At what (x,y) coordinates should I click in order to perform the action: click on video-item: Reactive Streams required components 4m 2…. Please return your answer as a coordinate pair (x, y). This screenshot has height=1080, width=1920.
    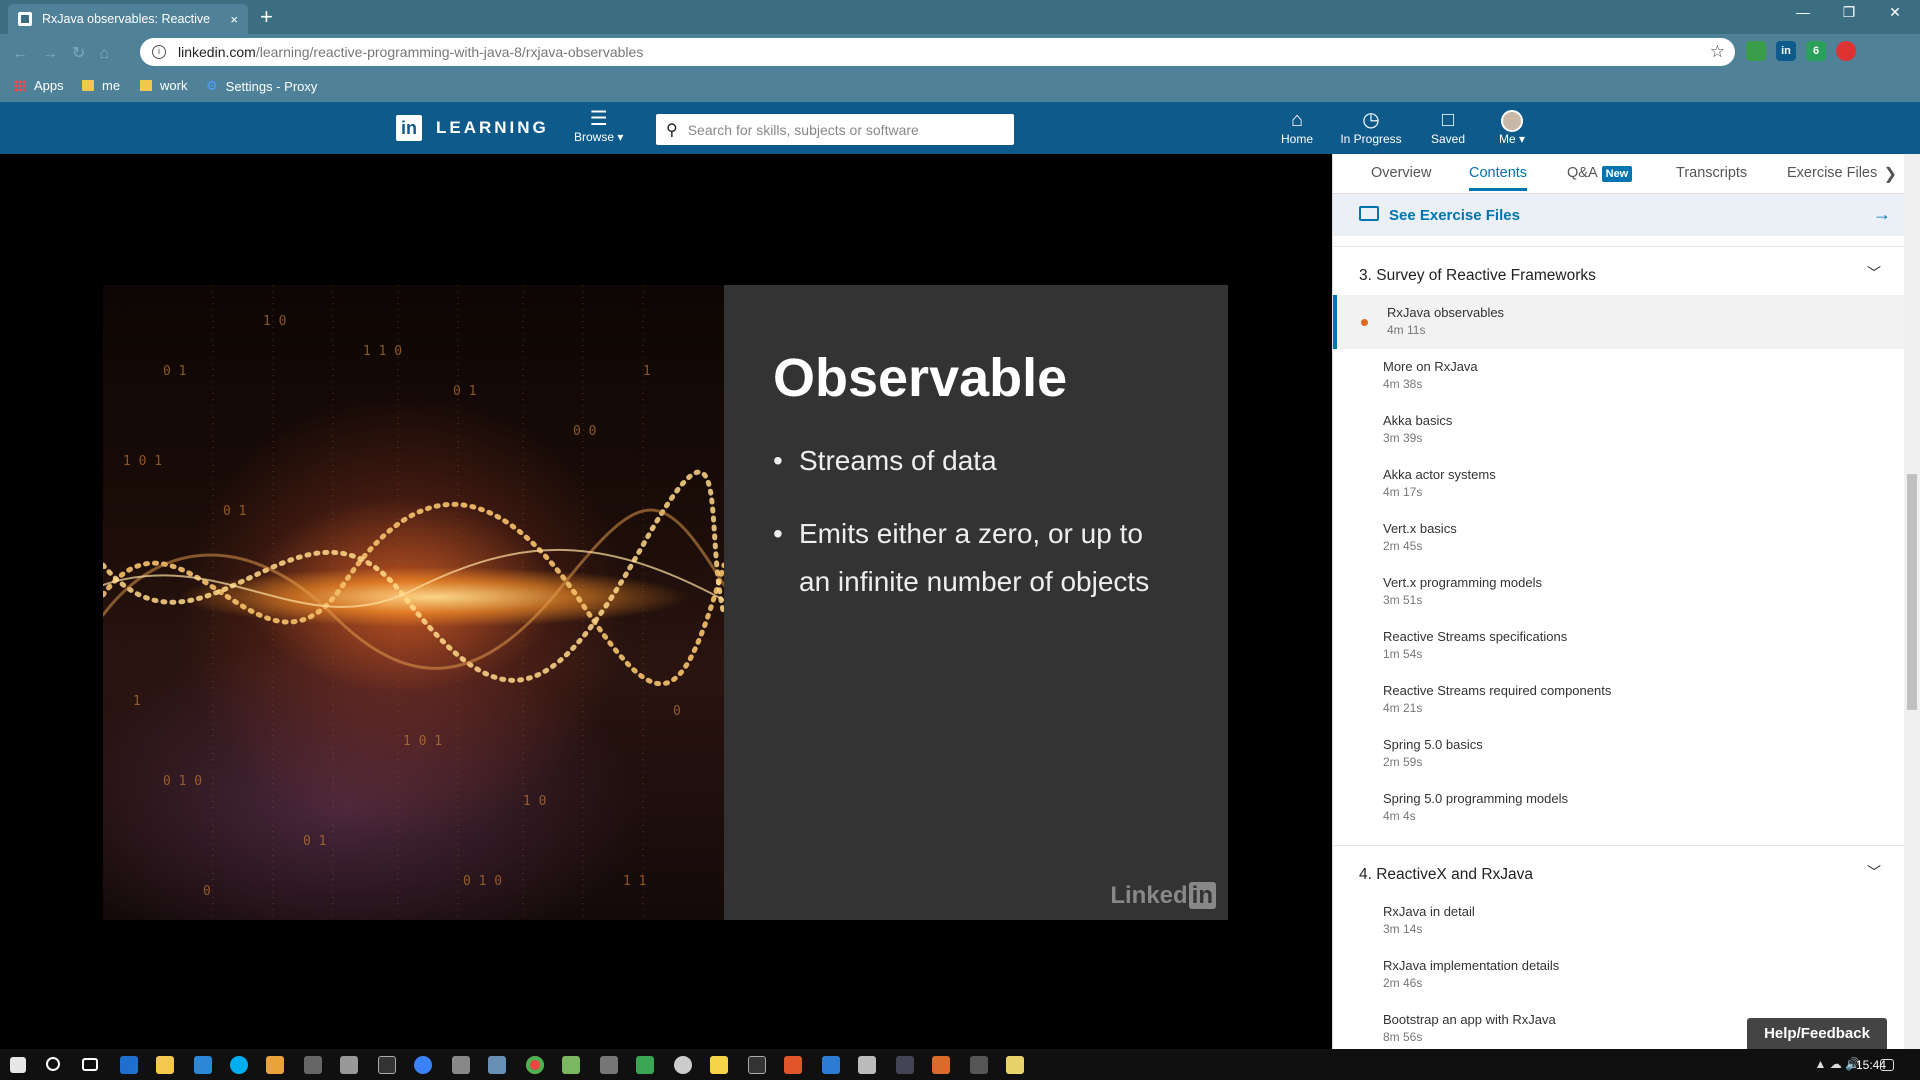
    Looking at the image, I should click on (1619, 700).